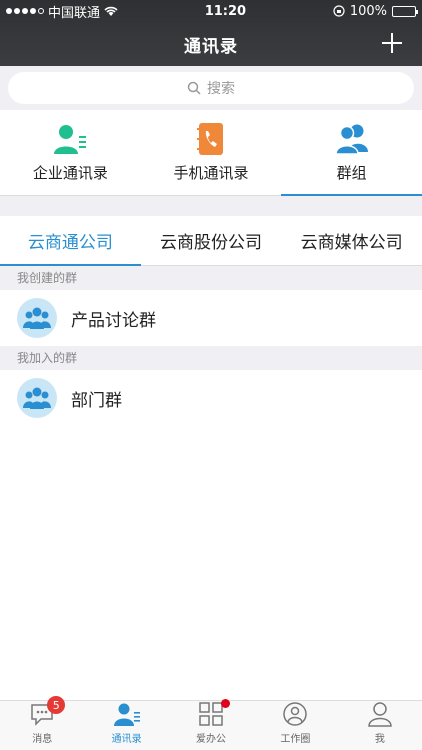 Image resolution: width=422 pixels, height=750 pixels. Describe the element at coordinates (351, 173) in the screenshot. I see `category-label: 群组` at that location.